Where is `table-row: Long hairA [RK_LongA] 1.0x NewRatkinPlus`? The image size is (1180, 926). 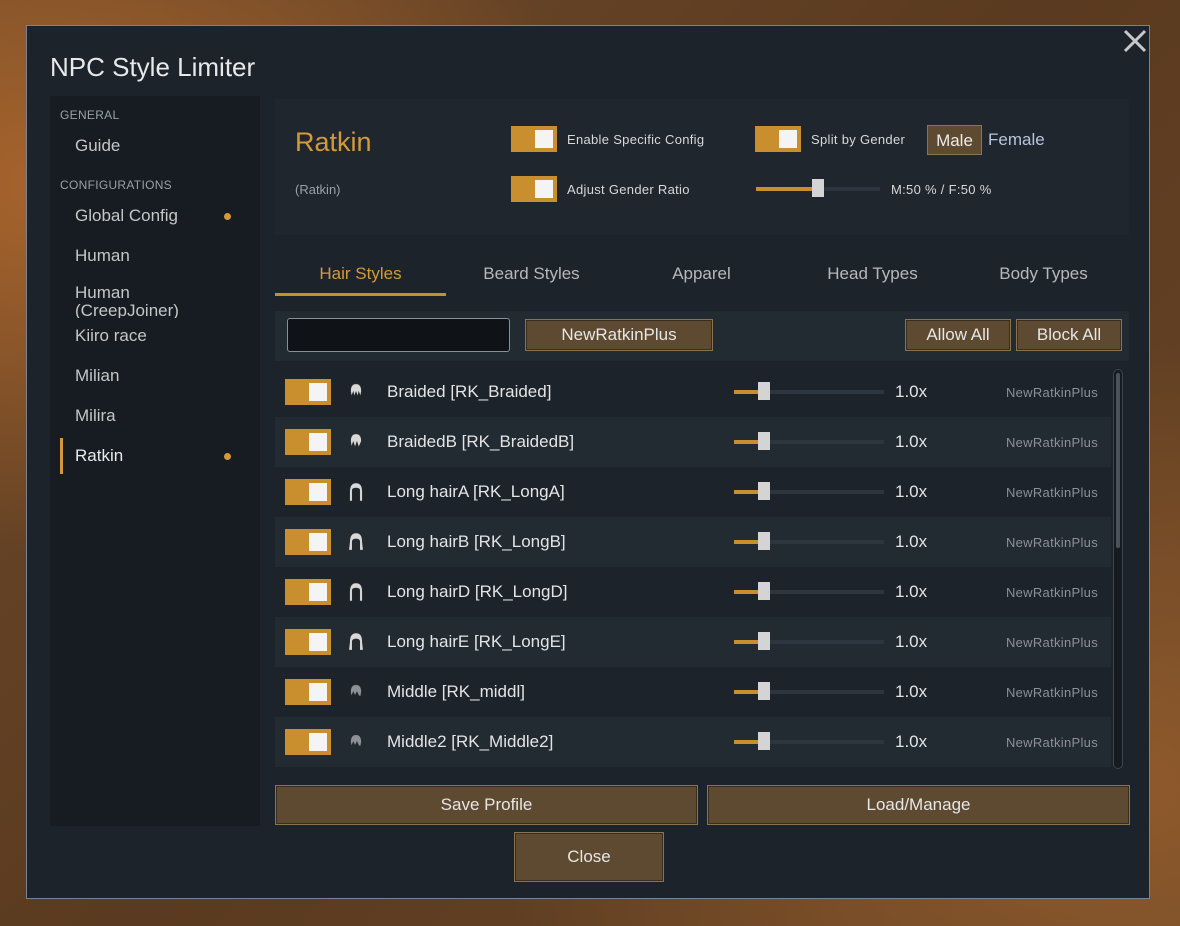
table-row: Long hairA [RK_LongA] 1.0x NewRatkinPlus is located at coordinates (693, 492).